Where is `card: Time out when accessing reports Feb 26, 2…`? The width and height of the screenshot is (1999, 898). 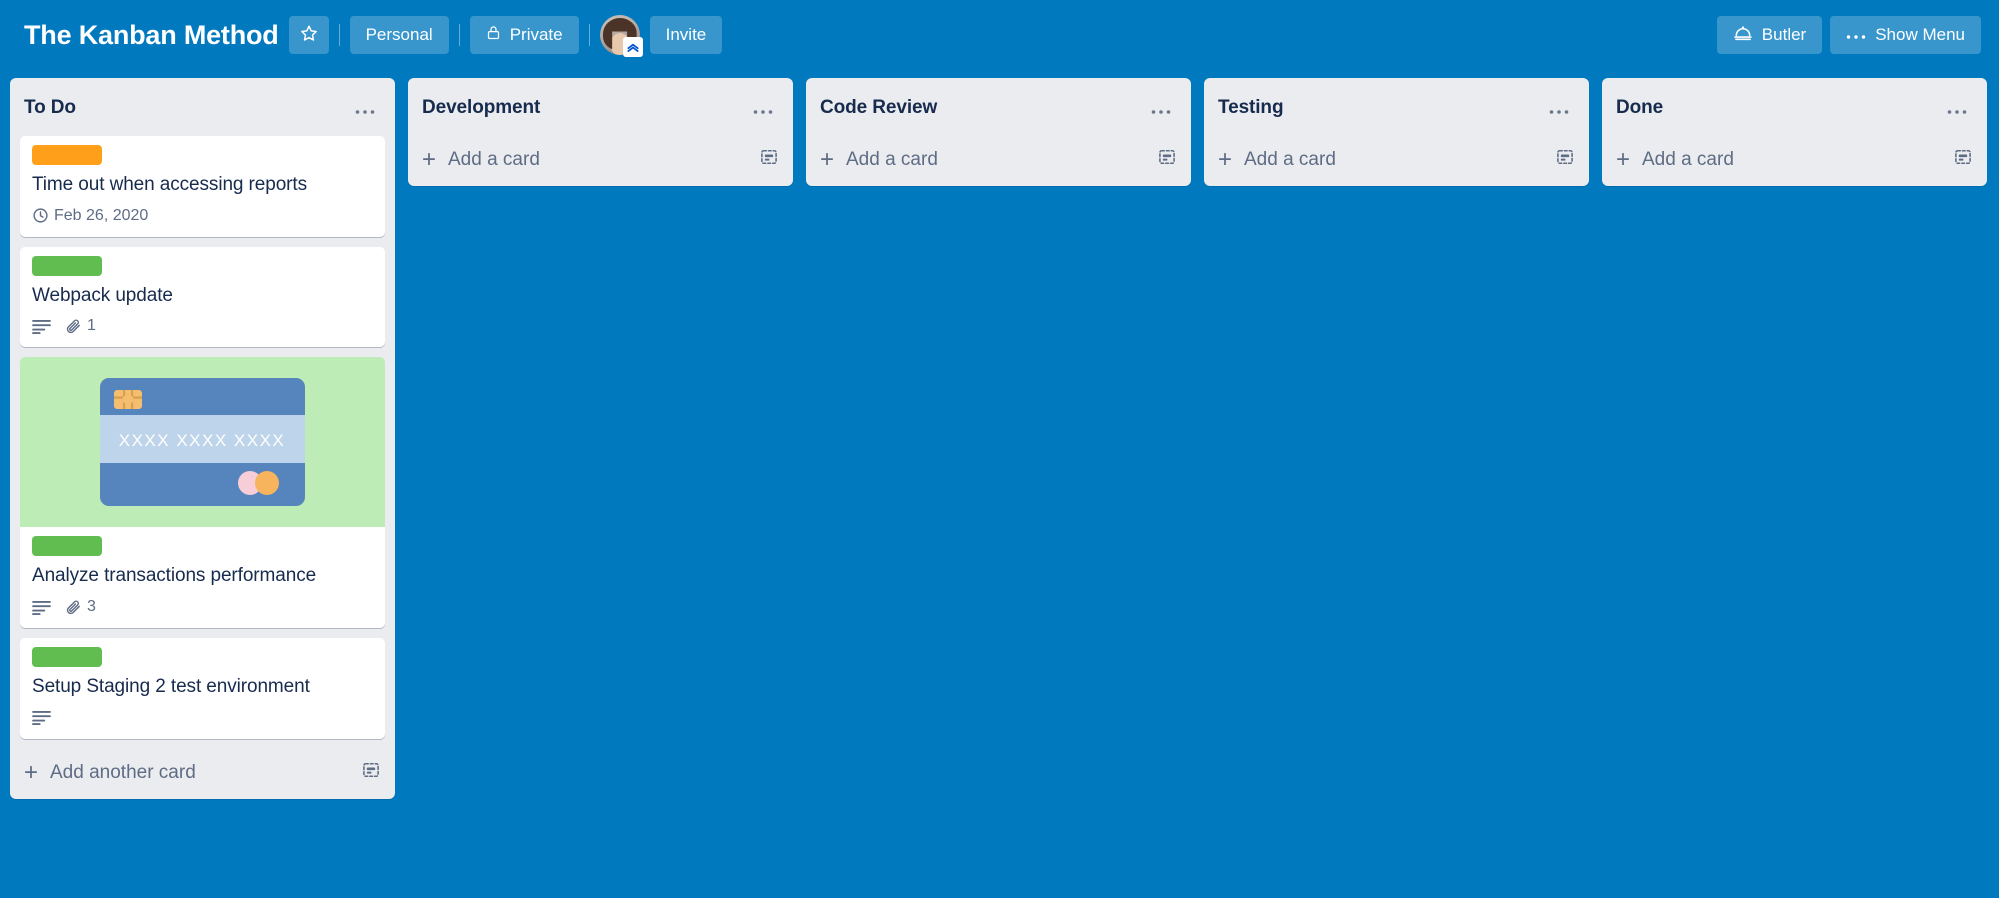 card: Time out when accessing reports Feb 26, 2… is located at coordinates (202, 186).